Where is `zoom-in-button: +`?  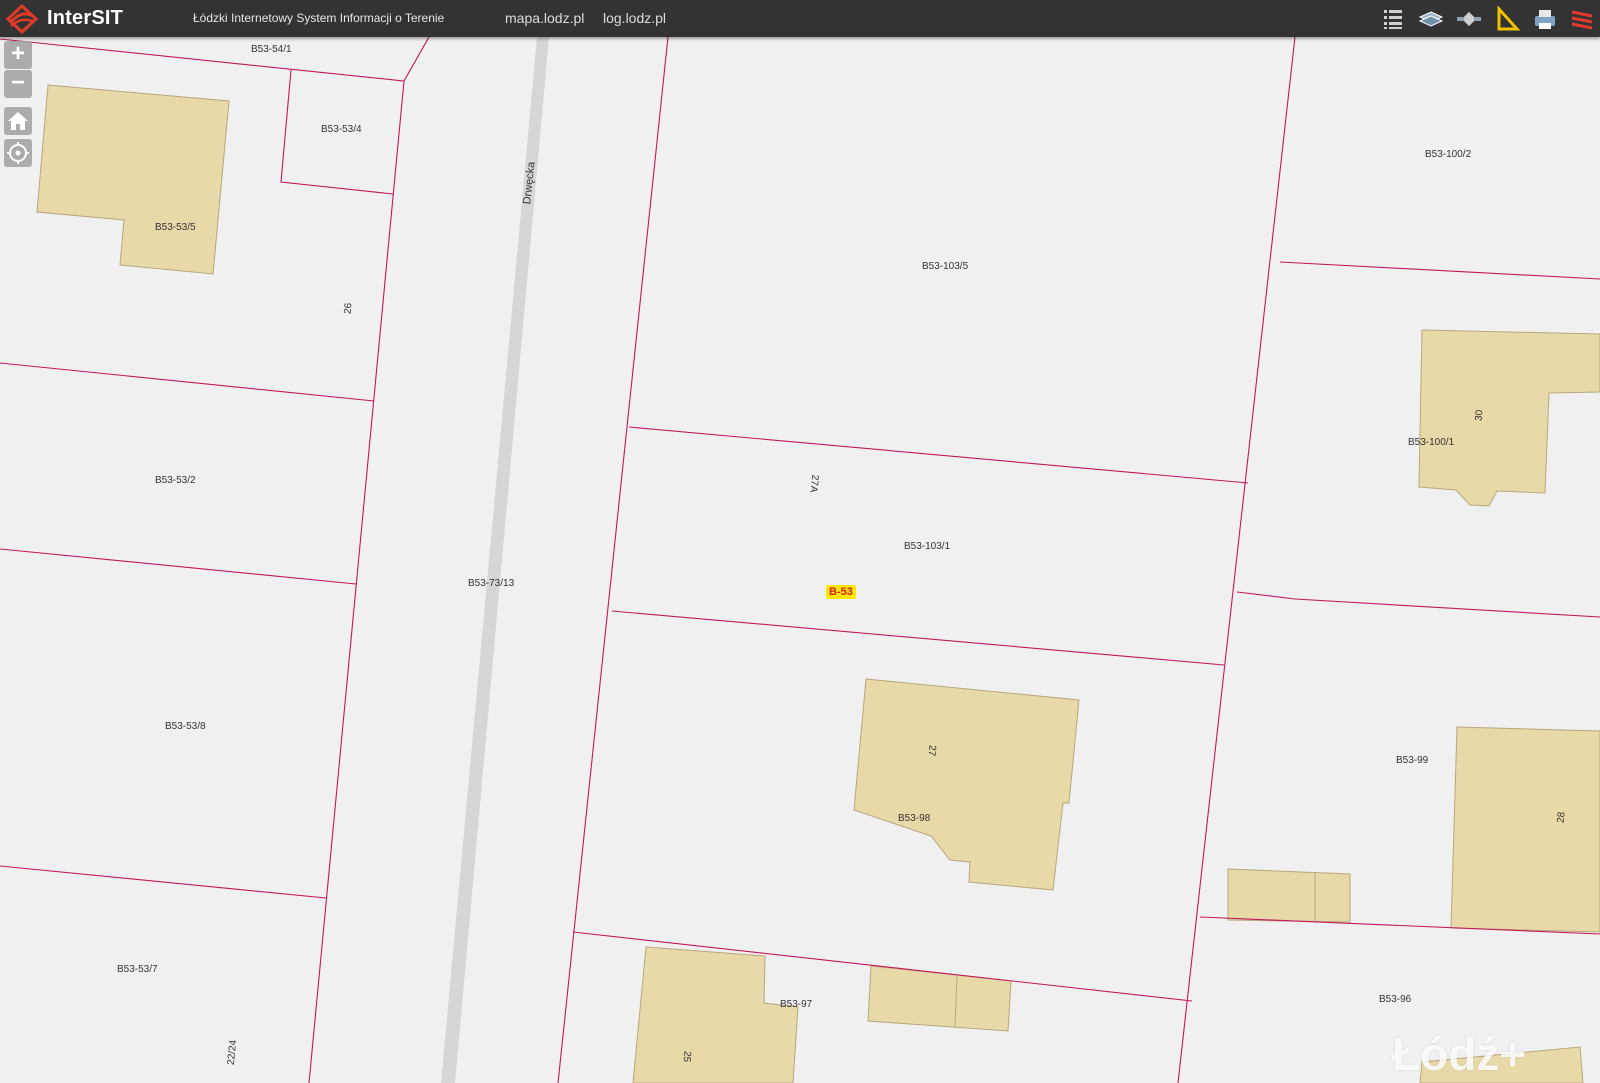 zoom-in-button: + is located at coordinates (18, 55).